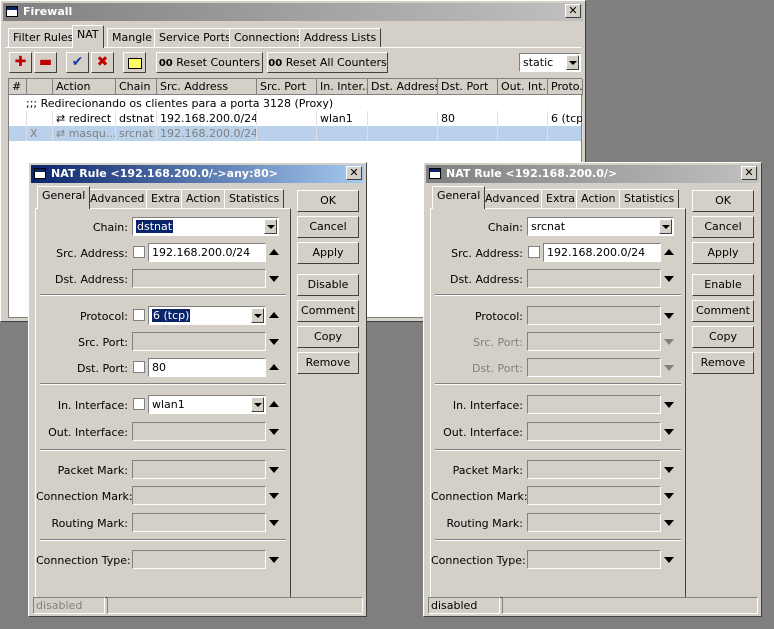 This screenshot has width=774, height=629. I want to click on in-interface-negate-checkbox, so click(139, 404).